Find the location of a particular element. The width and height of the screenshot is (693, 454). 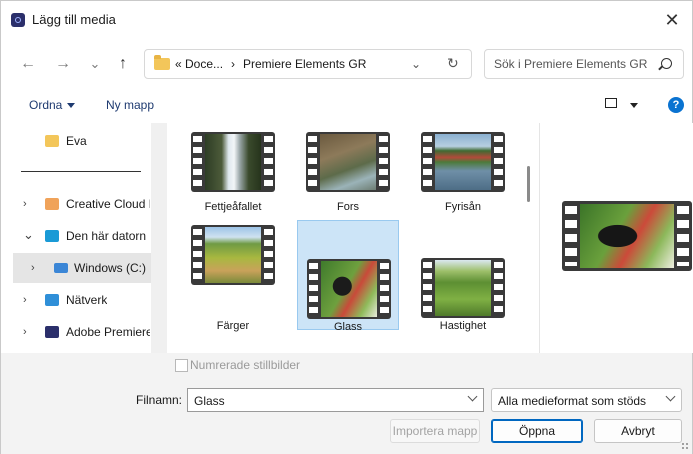

new-folder-button: Ny mapp is located at coordinates (130, 105).